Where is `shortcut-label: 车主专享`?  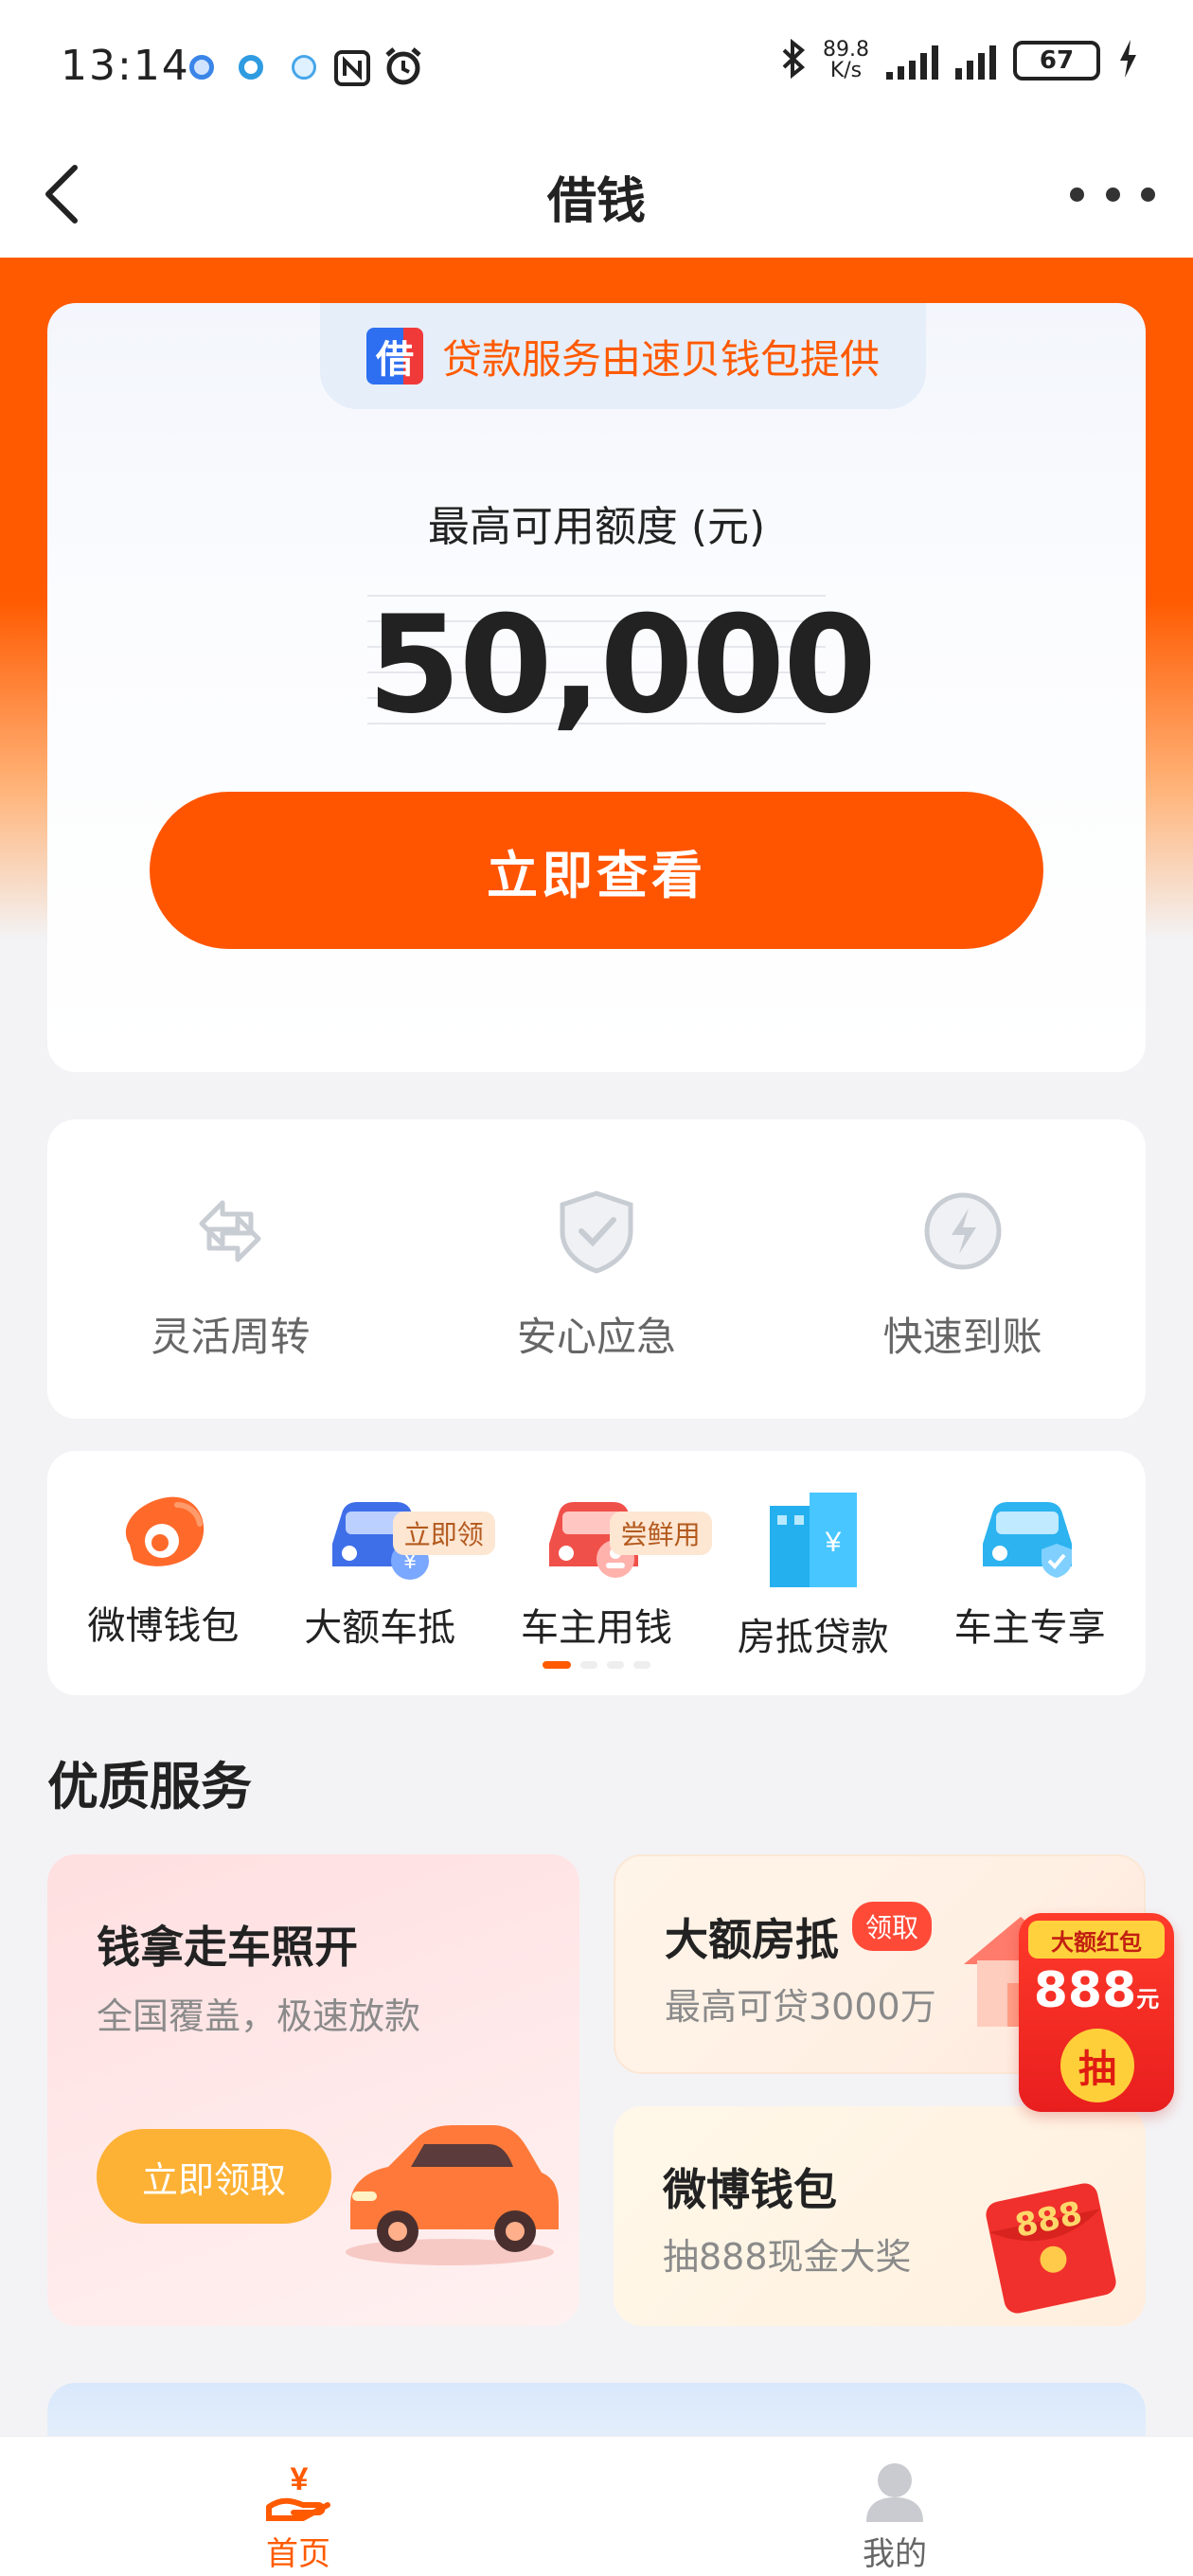
shortcut-label: 车主专享 is located at coordinates (1029, 1628).